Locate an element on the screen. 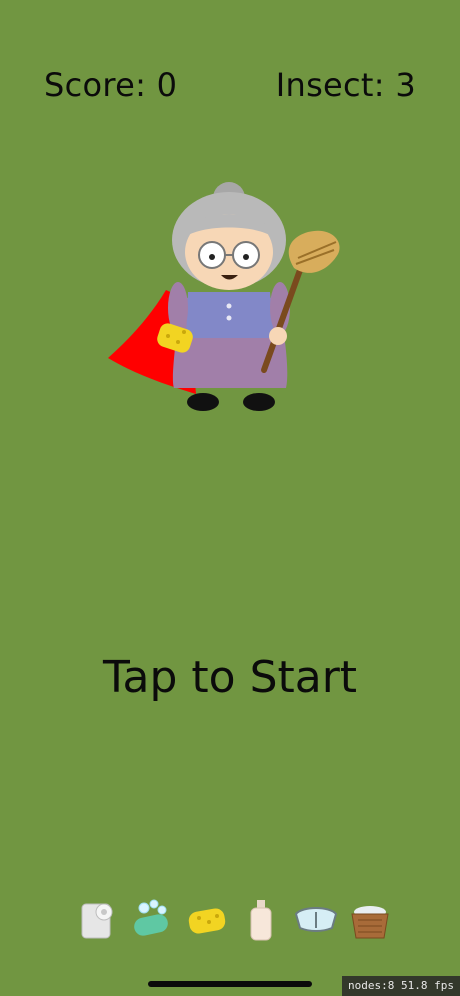 This screenshot has height=996, width=460. item-toolbar is located at coordinates (234, 920).